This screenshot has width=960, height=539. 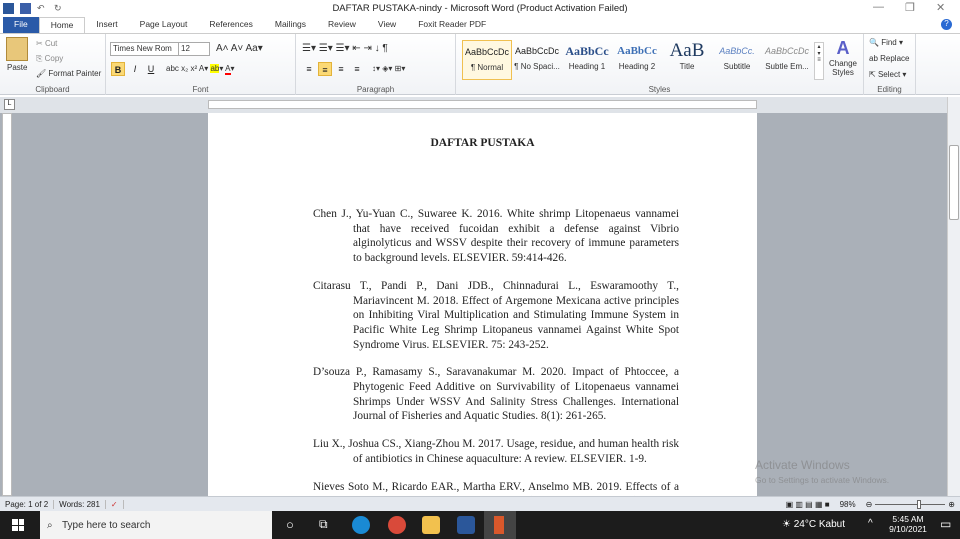 What do you see at coordinates (194, 49) in the screenshot?
I see `font-size-select: 12` at bounding box center [194, 49].